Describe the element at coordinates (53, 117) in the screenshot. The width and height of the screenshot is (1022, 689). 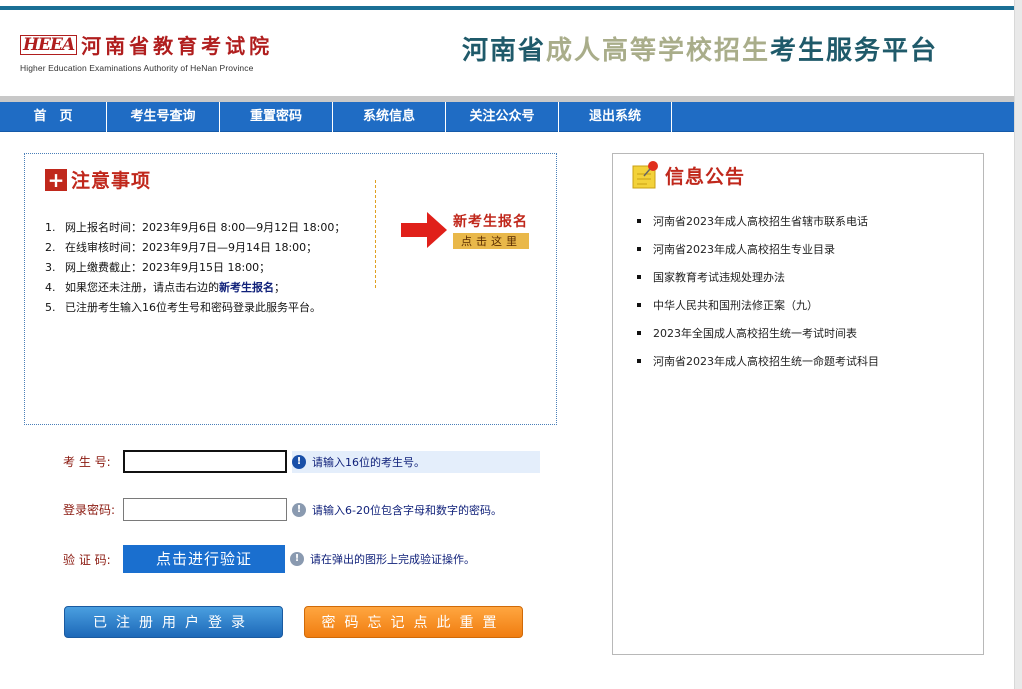
I see `nav-item-home: 首 页` at that location.